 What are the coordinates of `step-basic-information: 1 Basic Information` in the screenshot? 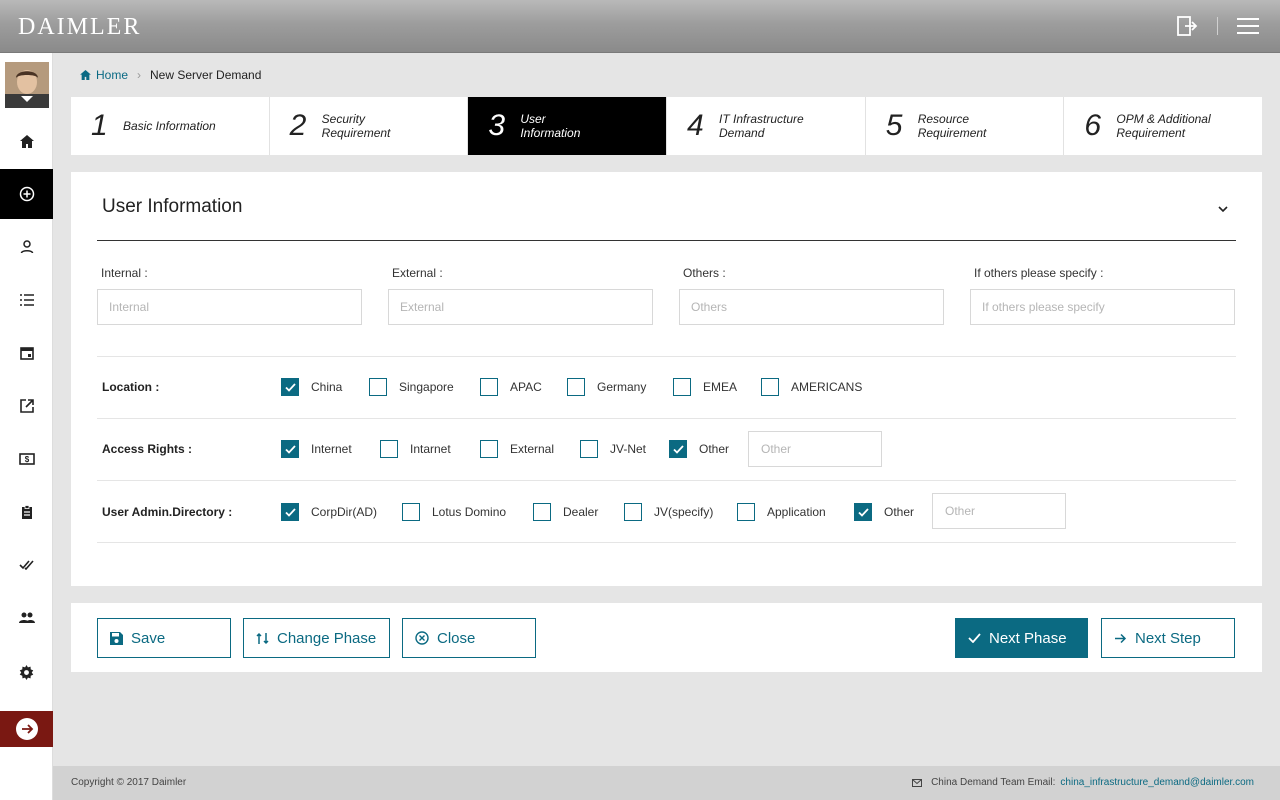 It's located at (170, 126).